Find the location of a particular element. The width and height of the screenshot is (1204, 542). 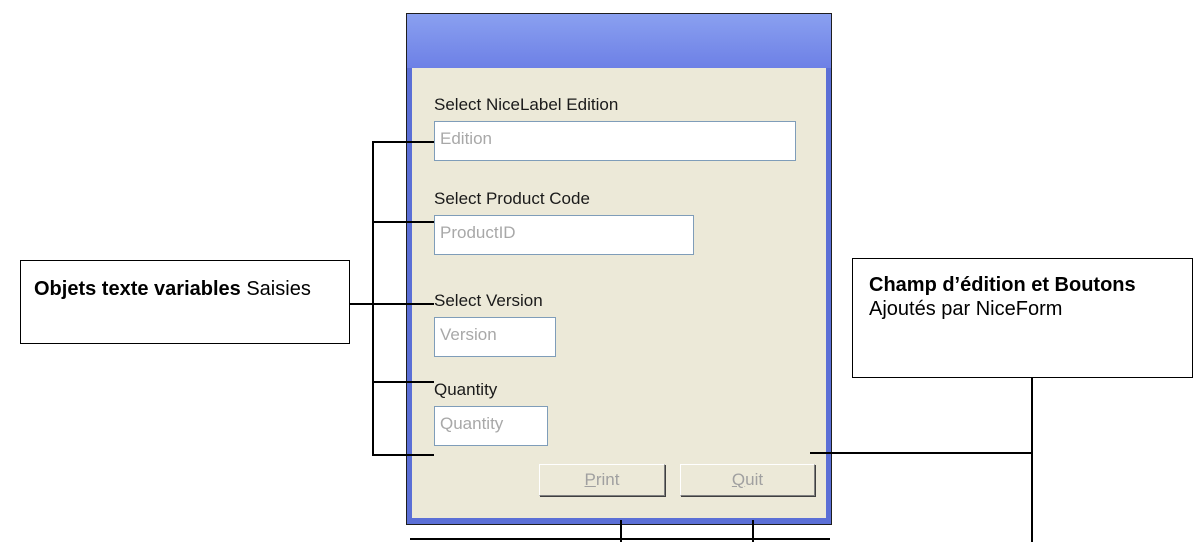

bracket-tick-bottom is located at coordinates (403, 455).